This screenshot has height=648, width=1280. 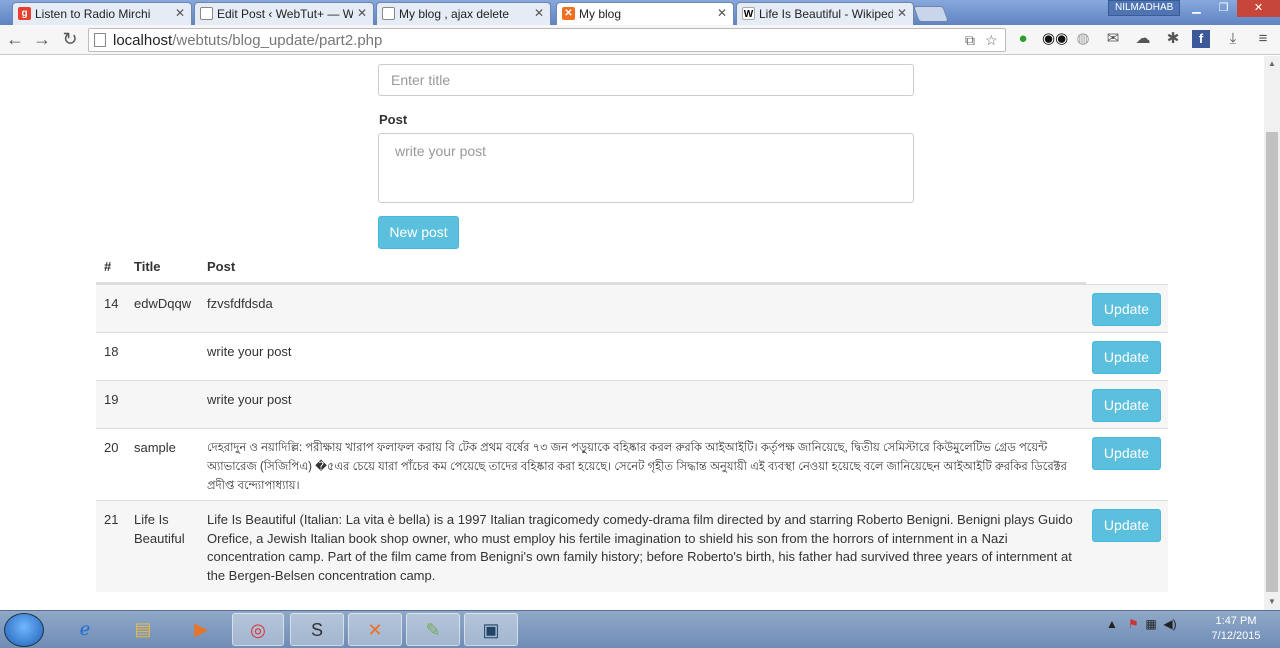 I want to click on page-scrollbar: ▲ ▼, so click(x=1272, y=333).